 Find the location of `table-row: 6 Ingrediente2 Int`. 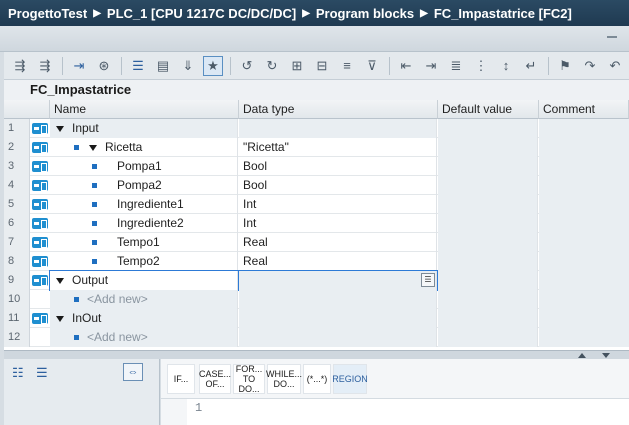

table-row: 6 Ingrediente2 Int is located at coordinates (316, 223).